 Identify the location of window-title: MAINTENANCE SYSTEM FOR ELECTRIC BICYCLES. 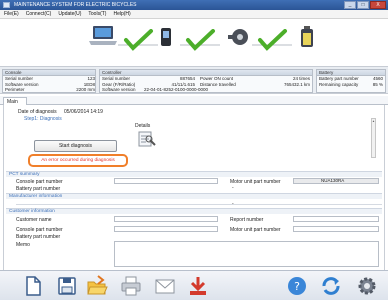
(75, 5).